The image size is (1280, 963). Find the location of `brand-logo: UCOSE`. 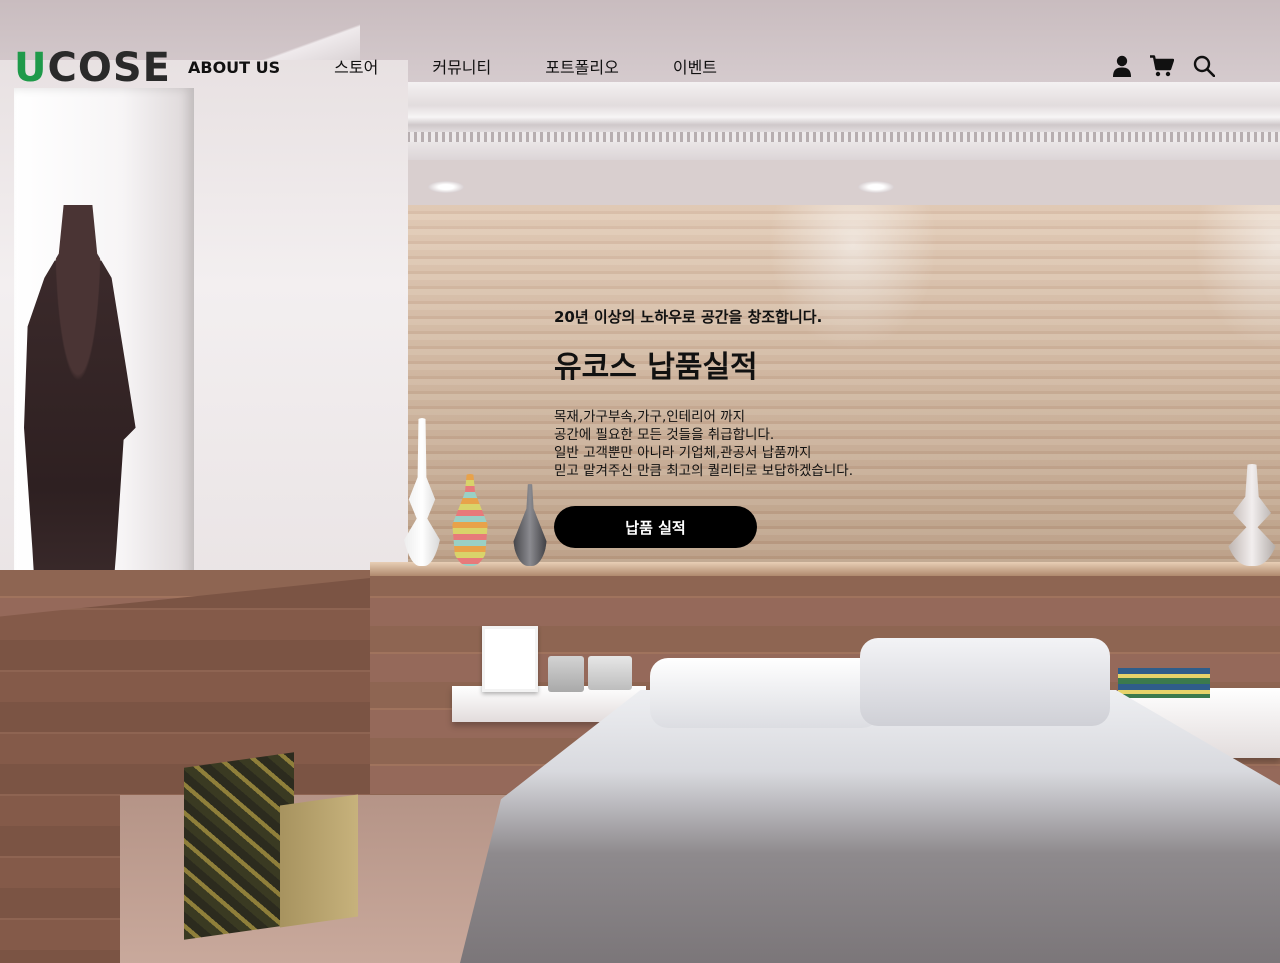

brand-logo: UCOSE is located at coordinates (92, 68).